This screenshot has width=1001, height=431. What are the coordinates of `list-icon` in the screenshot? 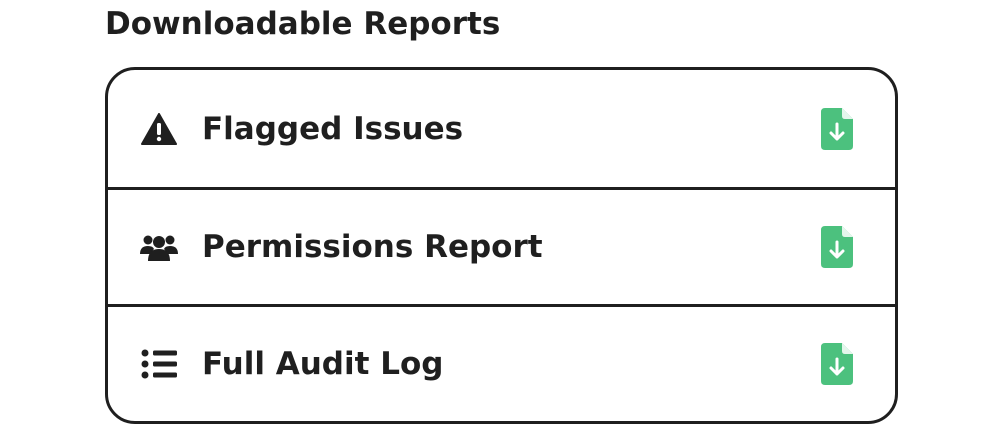 It's located at (159, 364).